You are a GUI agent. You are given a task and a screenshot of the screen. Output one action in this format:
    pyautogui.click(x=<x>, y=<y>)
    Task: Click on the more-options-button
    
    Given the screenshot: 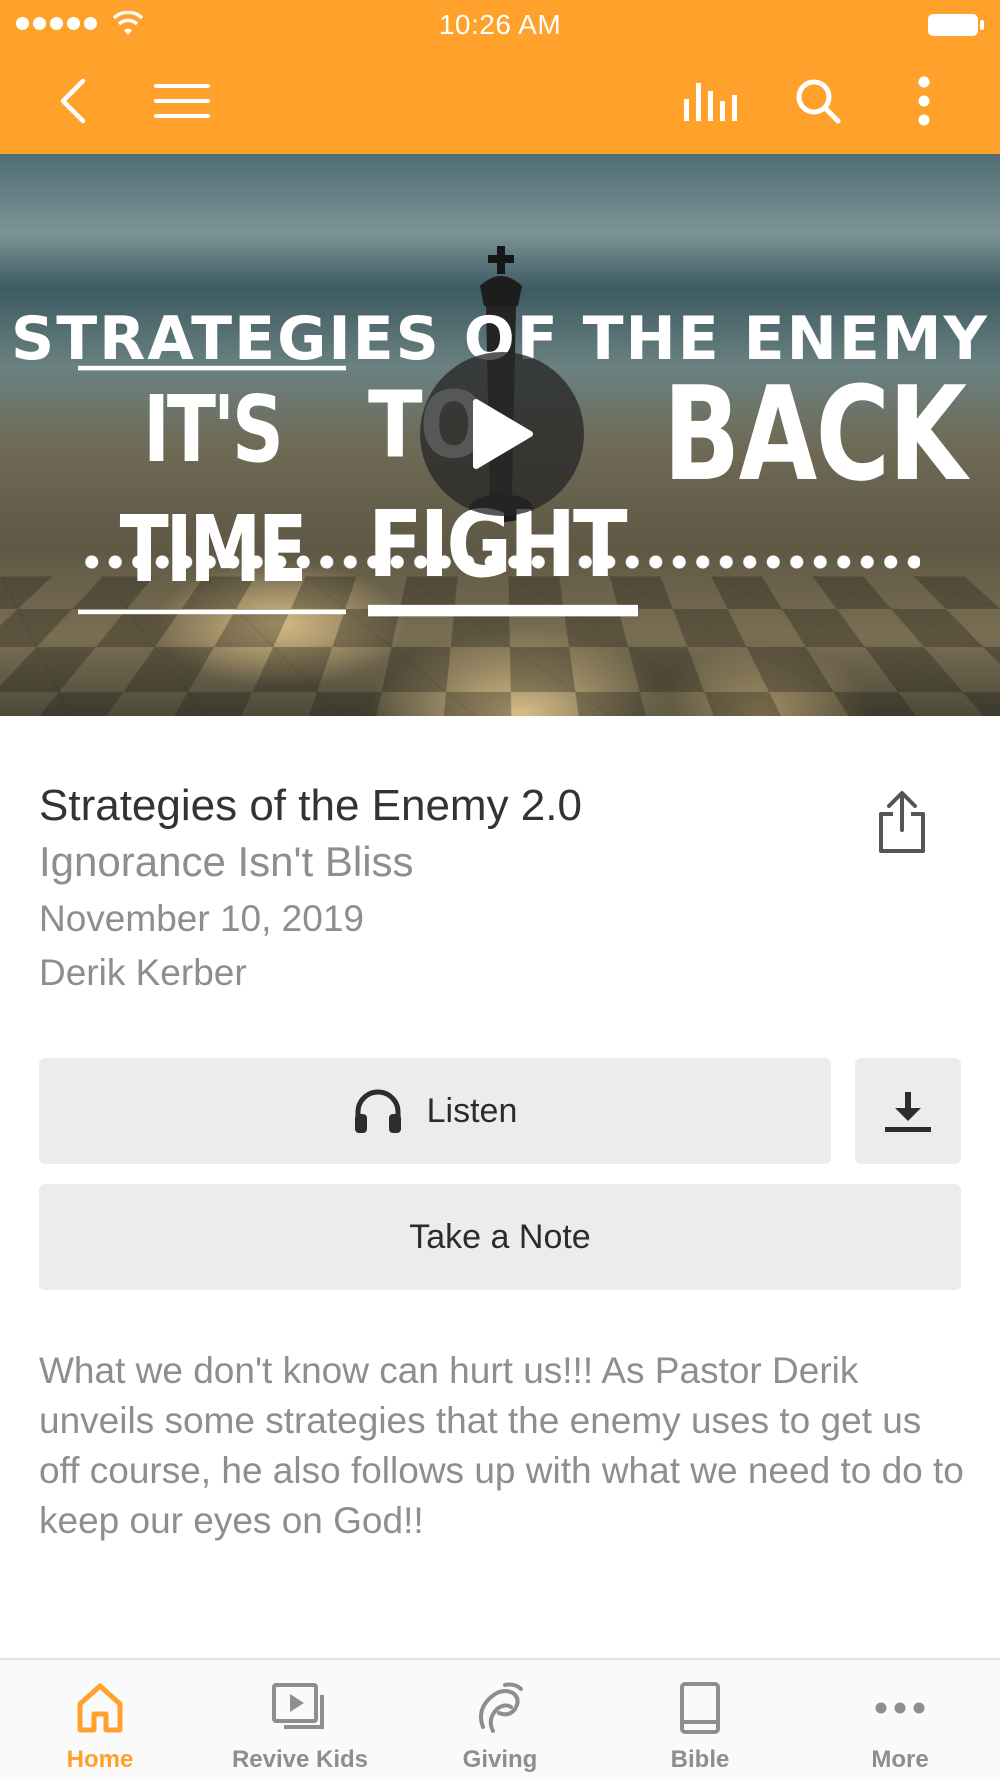 What is the action you would take?
    pyautogui.click(x=924, y=101)
    